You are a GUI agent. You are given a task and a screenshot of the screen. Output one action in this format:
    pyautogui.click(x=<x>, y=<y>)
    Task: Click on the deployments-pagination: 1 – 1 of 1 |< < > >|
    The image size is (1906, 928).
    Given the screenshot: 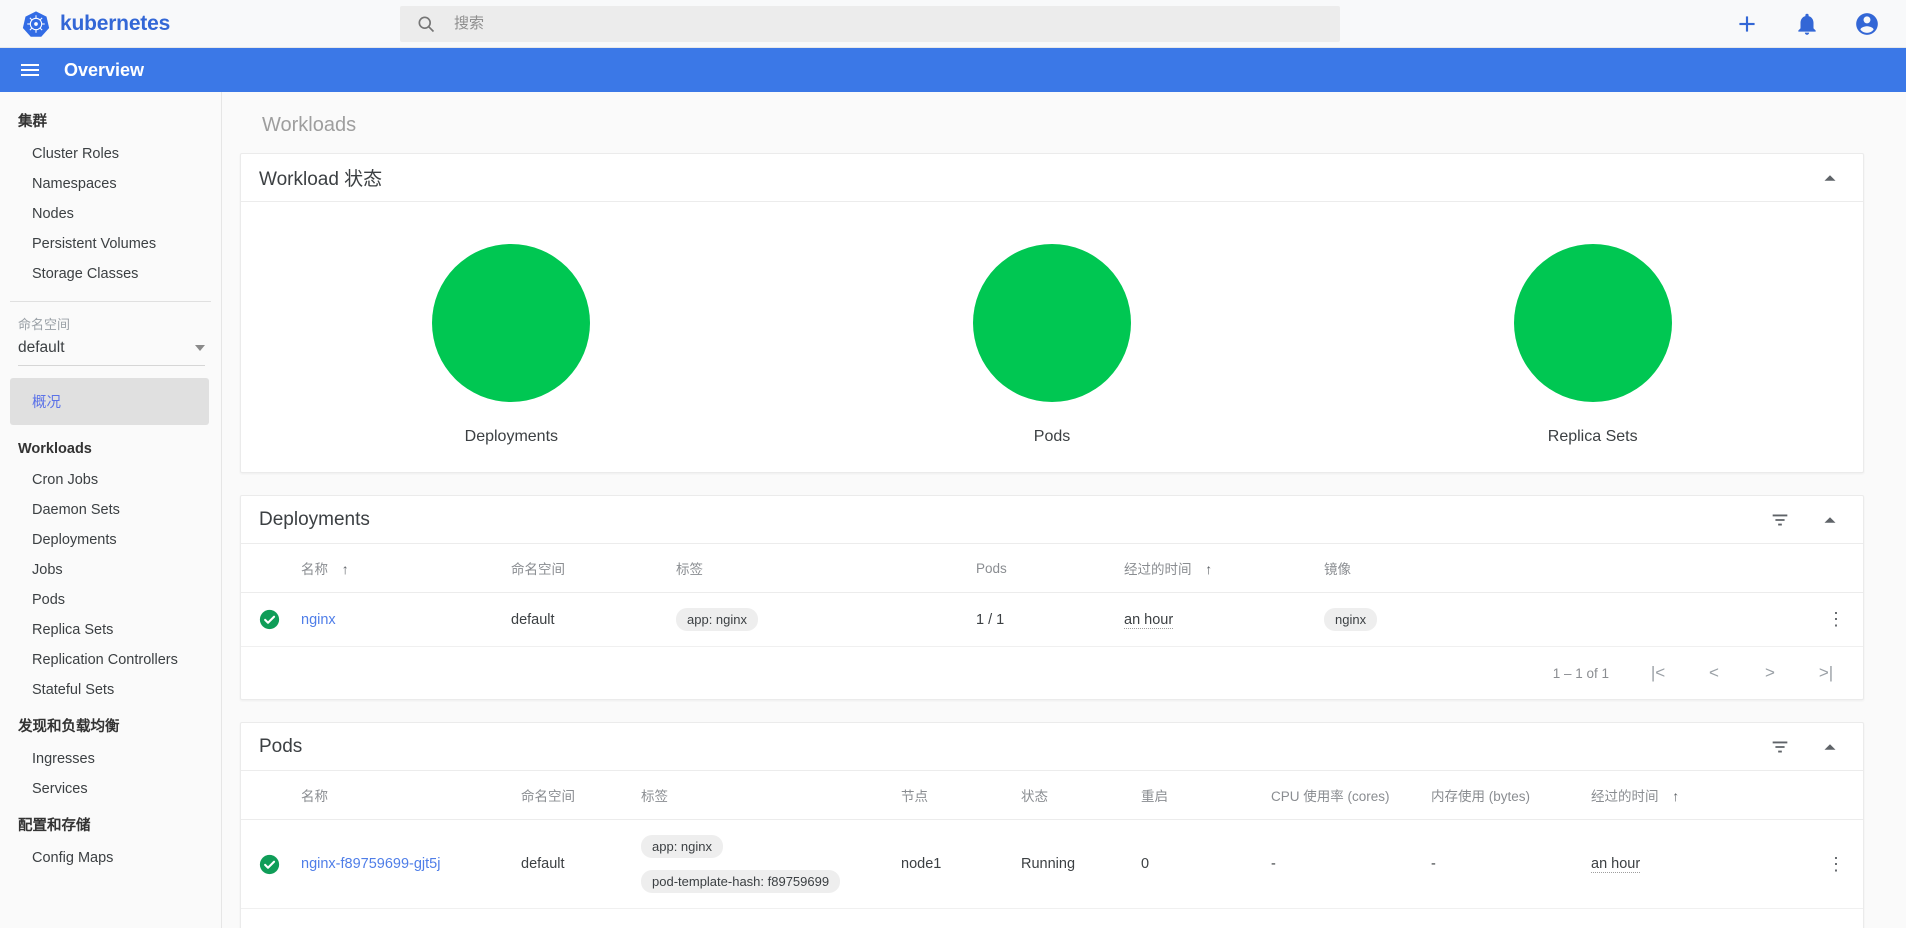 What is the action you would take?
    pyautogui.click(x=1052, y=673)
    